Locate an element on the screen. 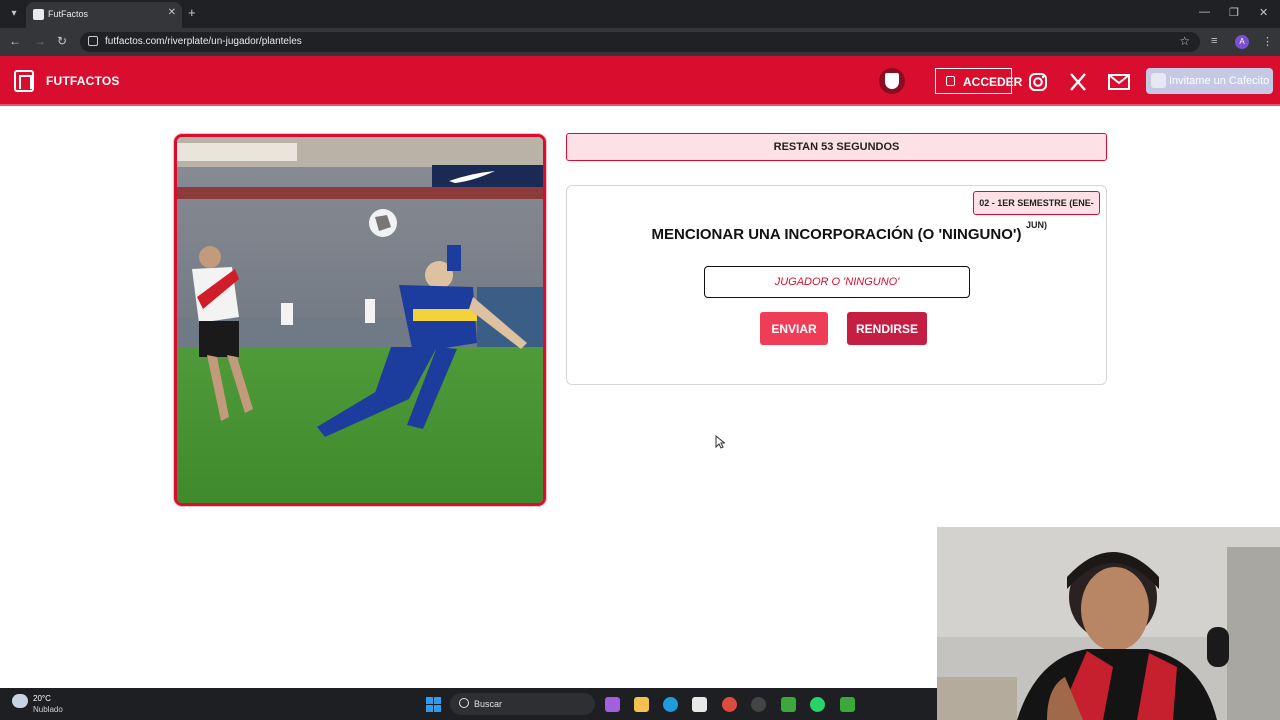 The width and height of the screenshot is (1280, 720). weather-description: Nublado is located at coordinates (48, 709).